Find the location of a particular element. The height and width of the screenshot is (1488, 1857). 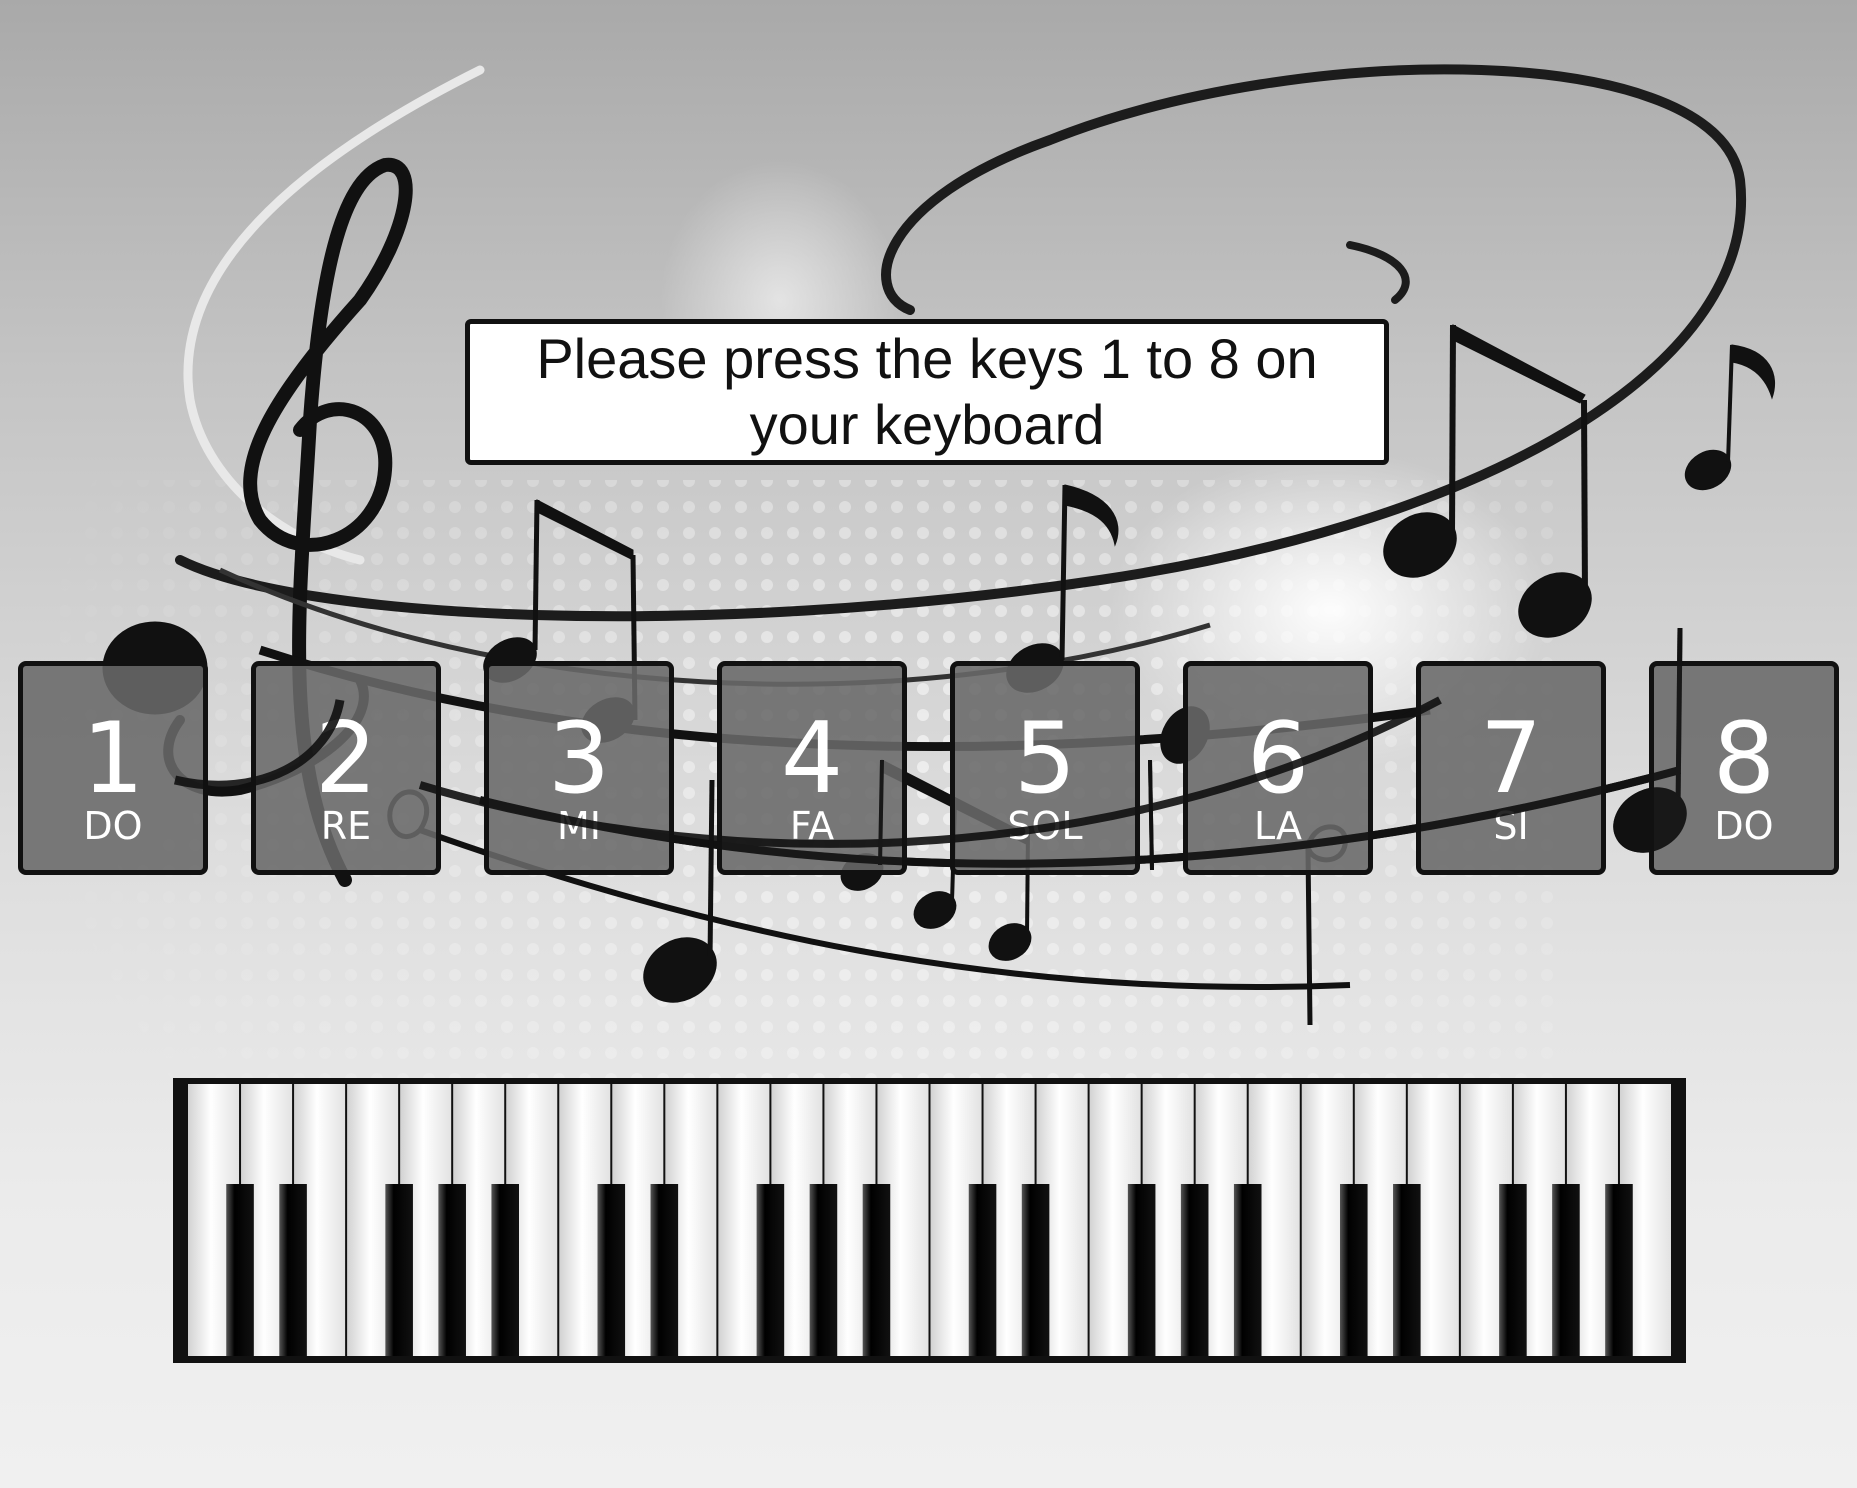

key-note-label: FA is located at coordinates (812, 826).